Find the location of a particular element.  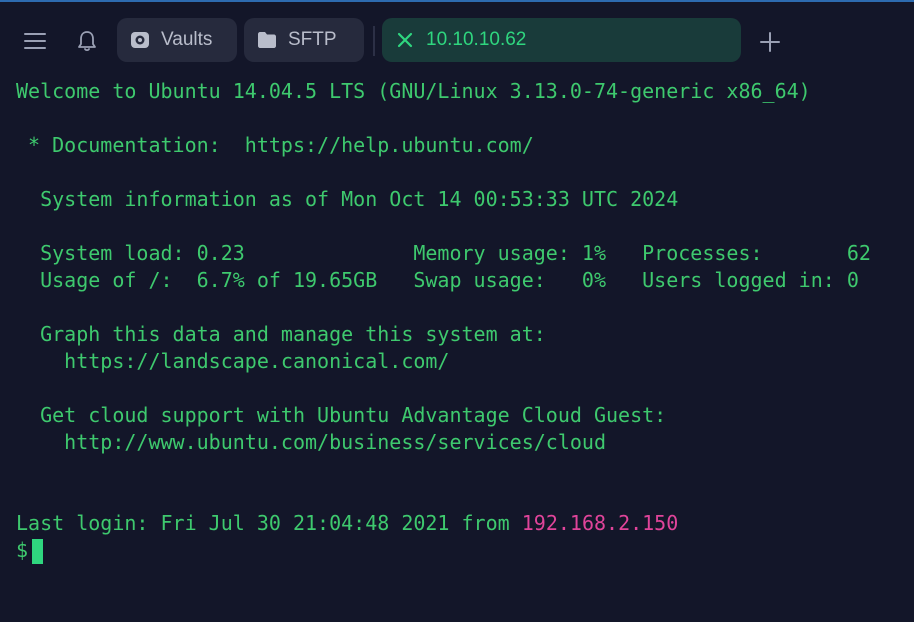

plus-icon is located at coordinates (770, 42).